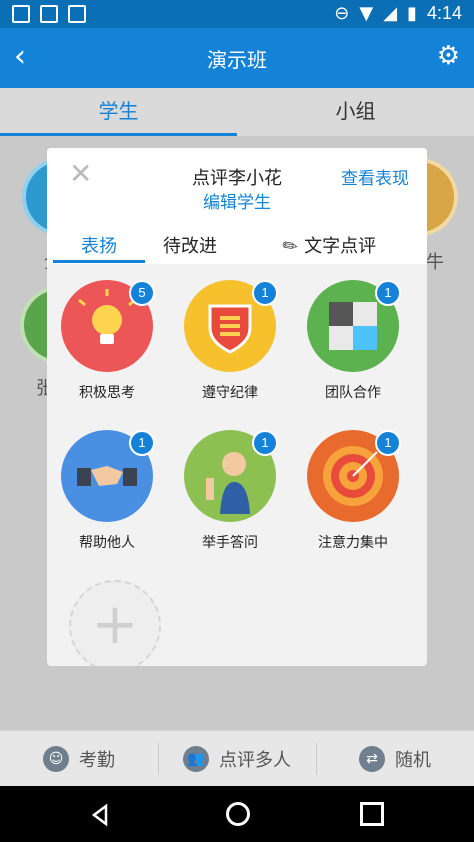 Image resolution: width=474 pixels, height=842 pixels. What do you see at coordinates (353, 393) in the screenshot?
I see `praise-item-label: 团队合作` at bounding box center [353, 393].